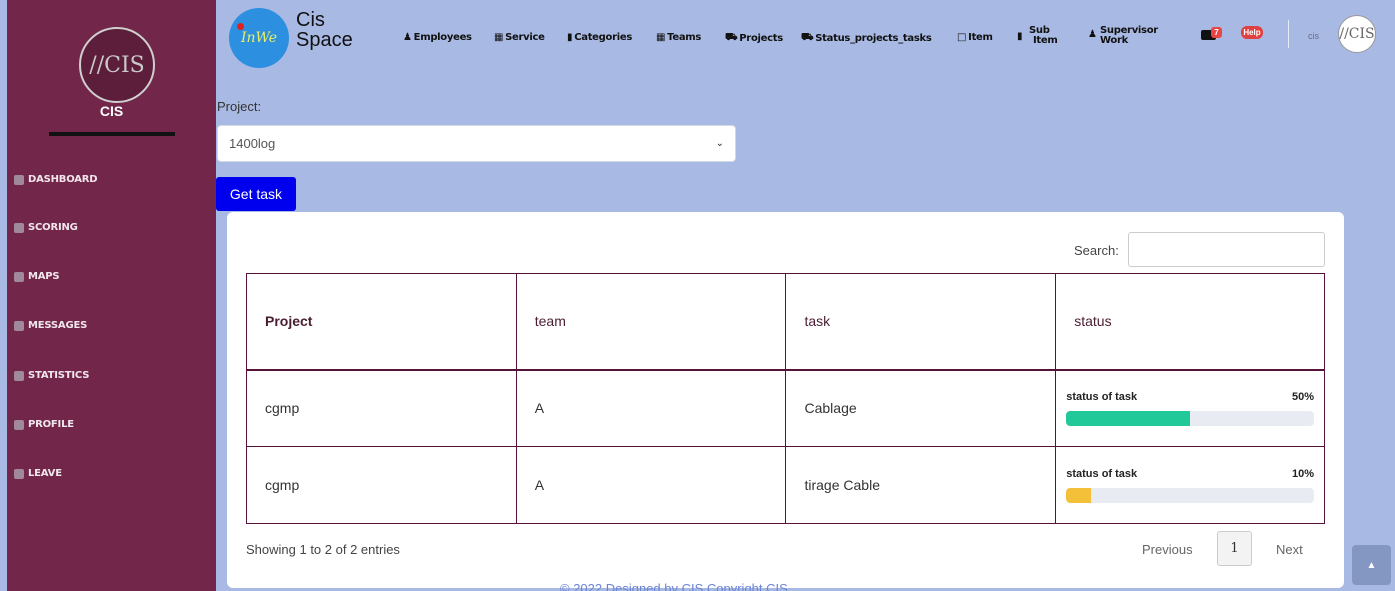 The width and height of the screenshot is (1395, 591). What do you see at coordinates (678, 37) in the screenshot?
I see `nav-teams: ▦ Teams` at bounding box center [678, 37].